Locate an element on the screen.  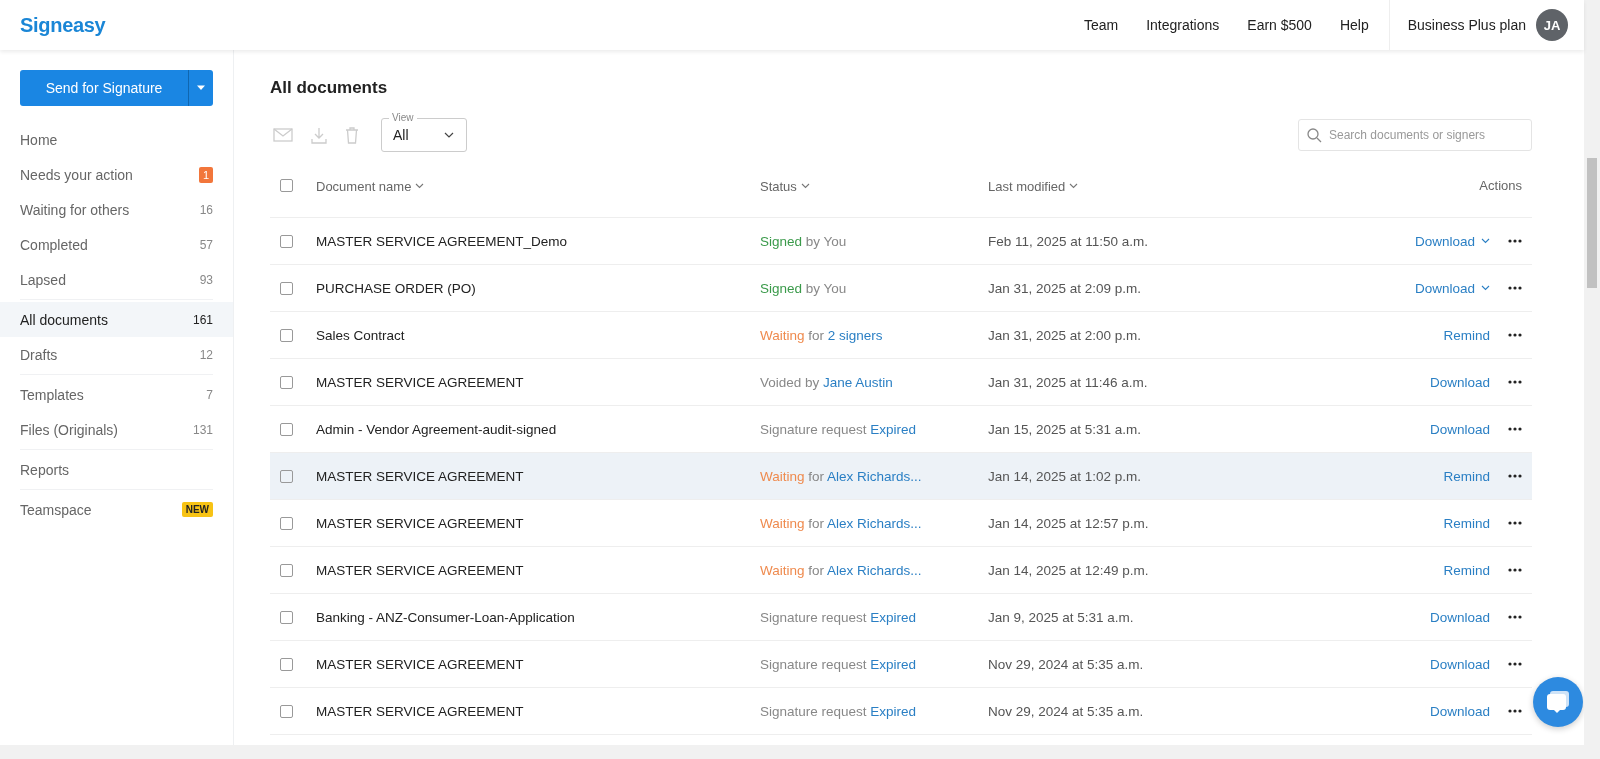
document-name: Banking - ANZ-Consumer-Loan-Application is located at coordinates (445, 617).